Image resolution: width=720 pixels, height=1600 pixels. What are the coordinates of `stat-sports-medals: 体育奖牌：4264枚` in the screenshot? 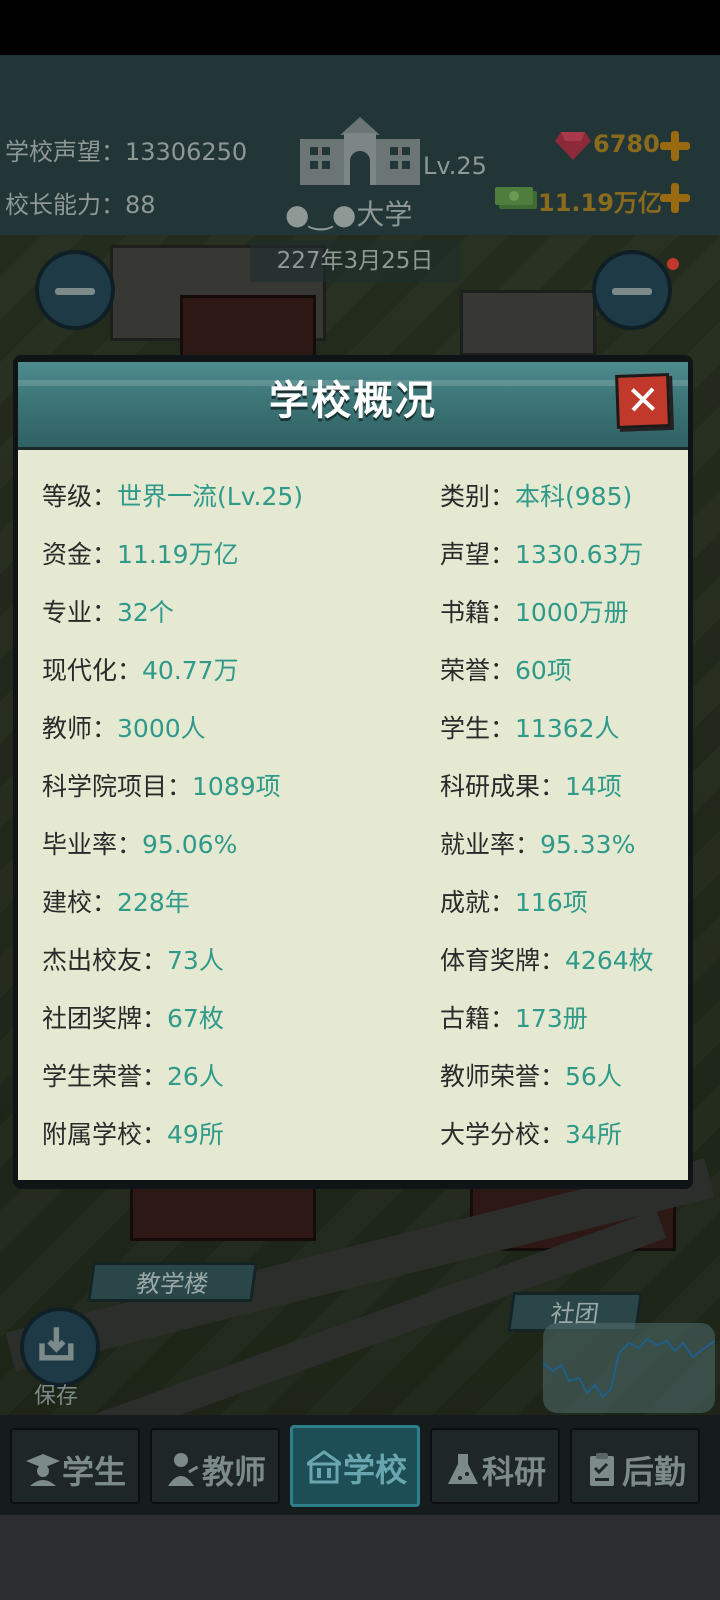 It's located at (547, 960).